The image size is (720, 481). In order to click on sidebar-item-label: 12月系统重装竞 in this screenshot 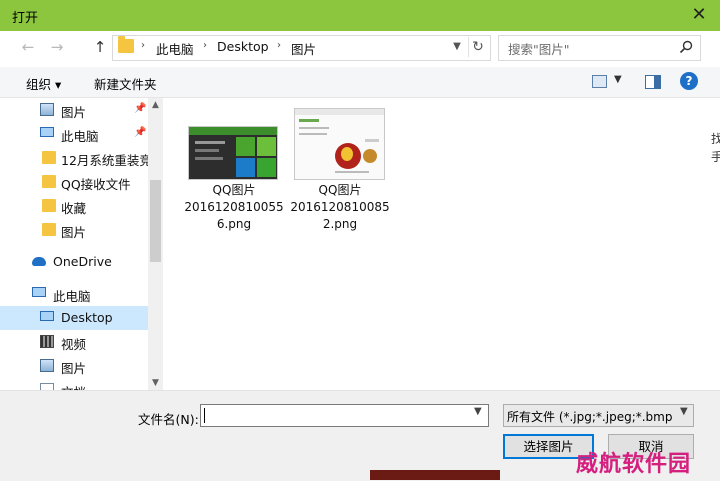, I will do `click(106, 160)`.